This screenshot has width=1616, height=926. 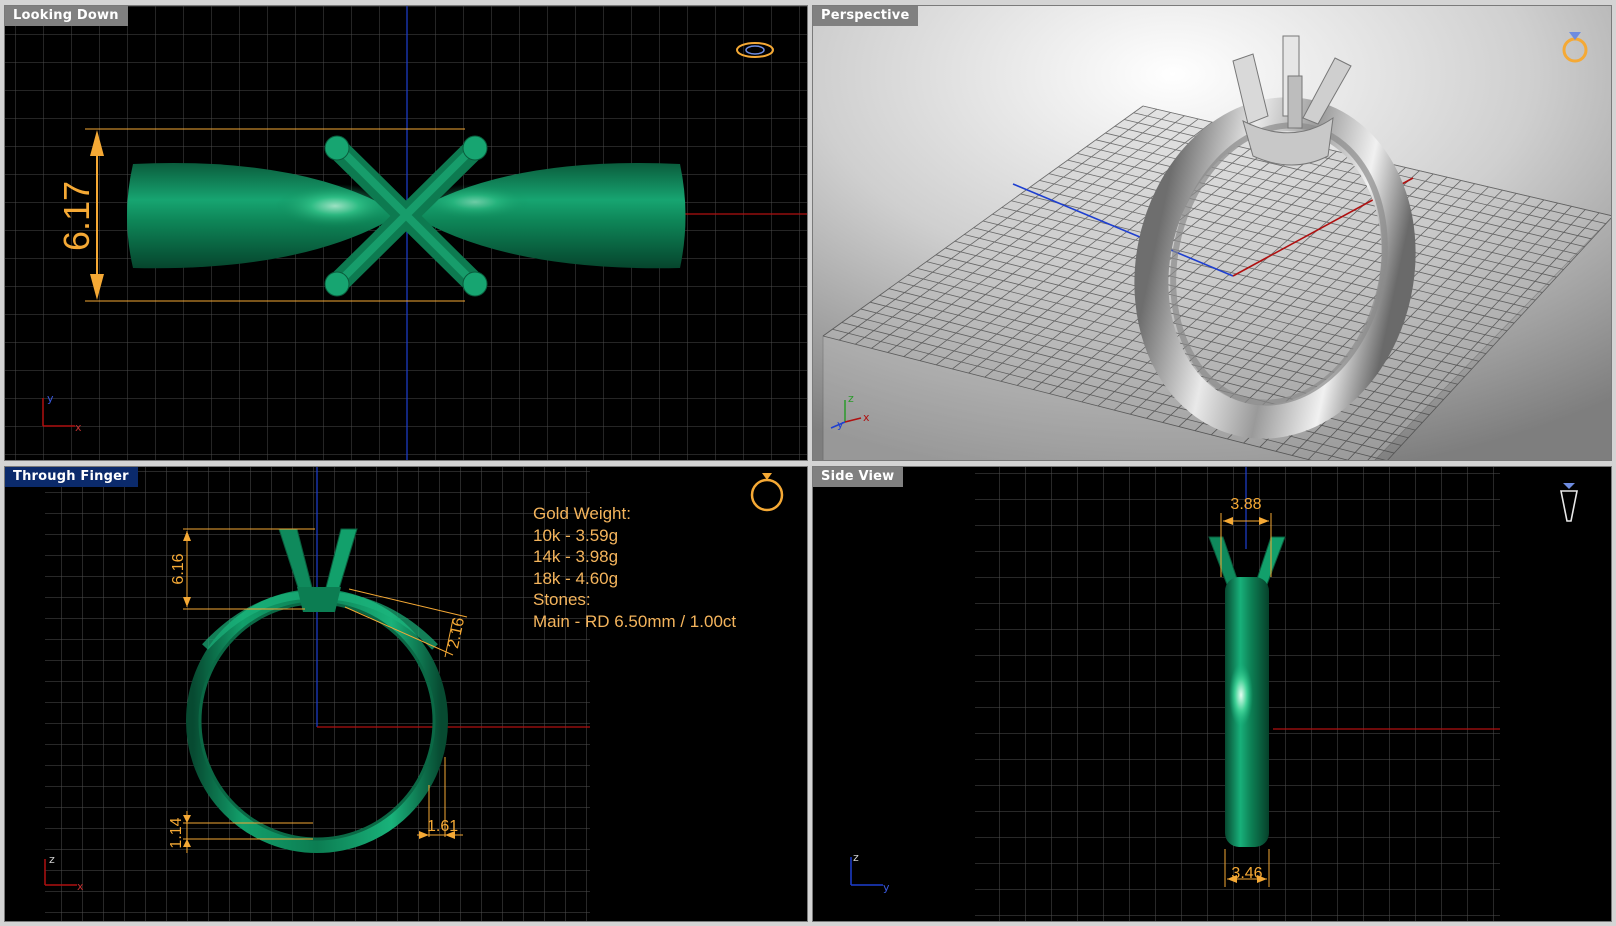 I want to click on gold-weight-heading: Gold Weight:, so click(x=582, y=513).